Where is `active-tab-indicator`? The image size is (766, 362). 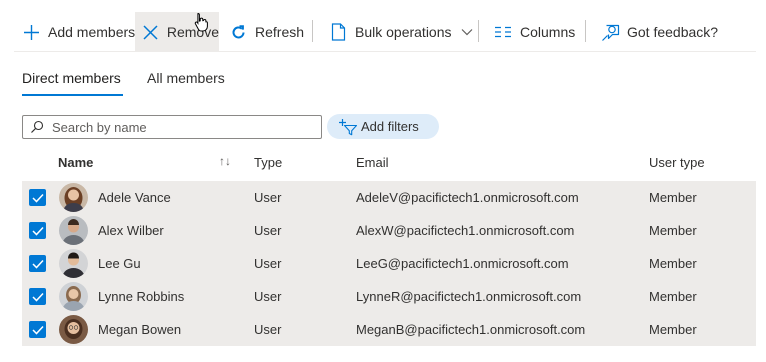
active-tab-indicator is located at coordinates (72, 95).